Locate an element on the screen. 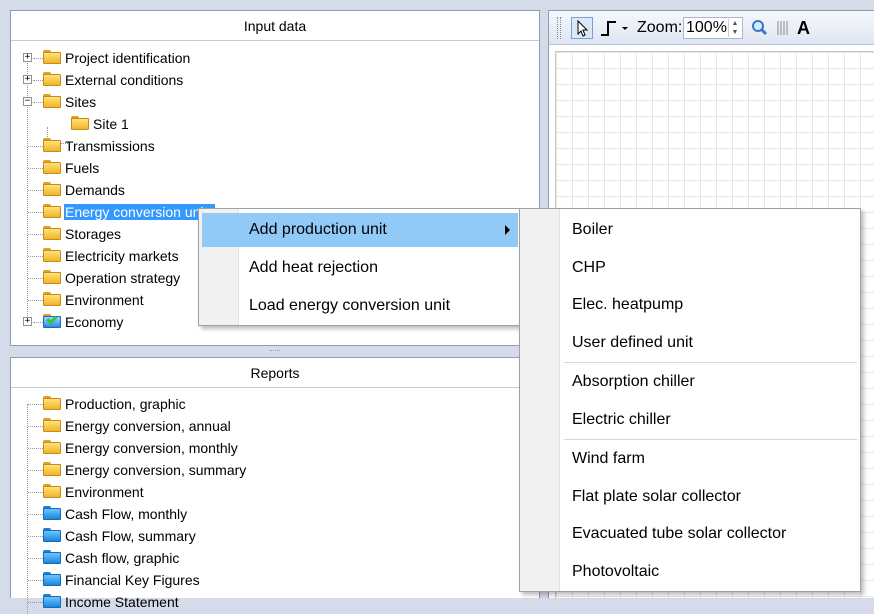 This screenshot has width=874, height=614. collapse-icon: − is located at coordinates (27, 101).